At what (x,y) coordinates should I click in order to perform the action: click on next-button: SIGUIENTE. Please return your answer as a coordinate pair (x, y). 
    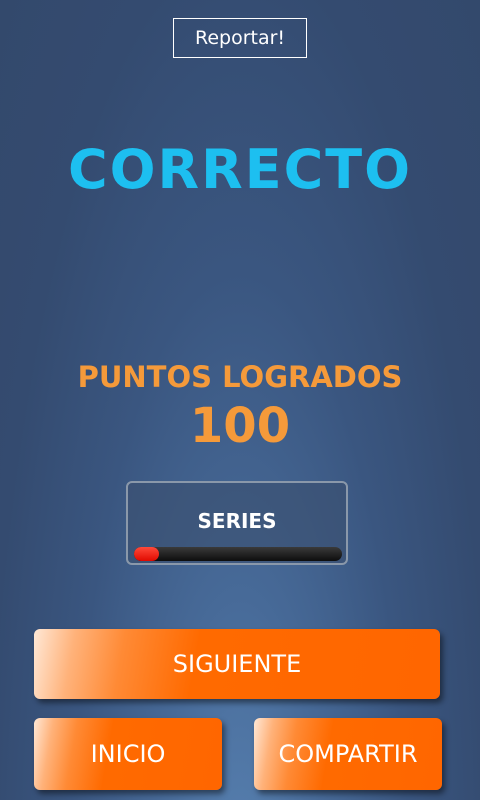
    Looking at the image, I should click on (237, 664).